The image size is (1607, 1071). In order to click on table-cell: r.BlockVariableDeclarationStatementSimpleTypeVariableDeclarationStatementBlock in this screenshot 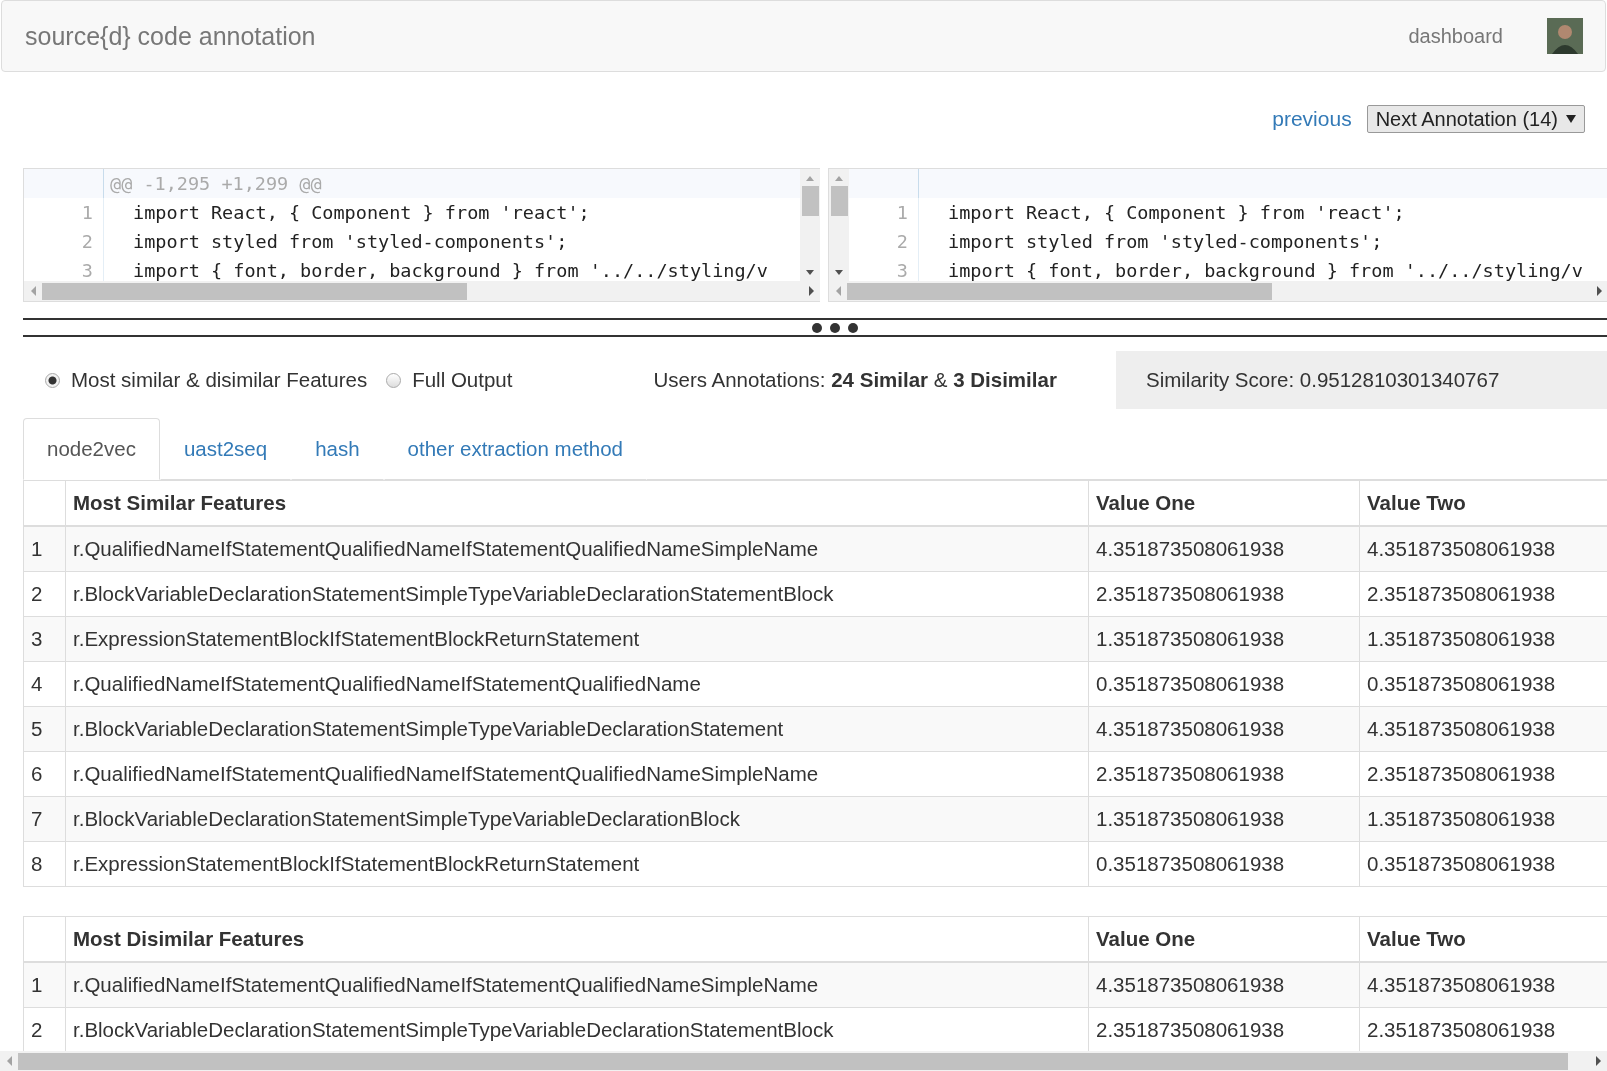, I will do `click(577, 594)`.